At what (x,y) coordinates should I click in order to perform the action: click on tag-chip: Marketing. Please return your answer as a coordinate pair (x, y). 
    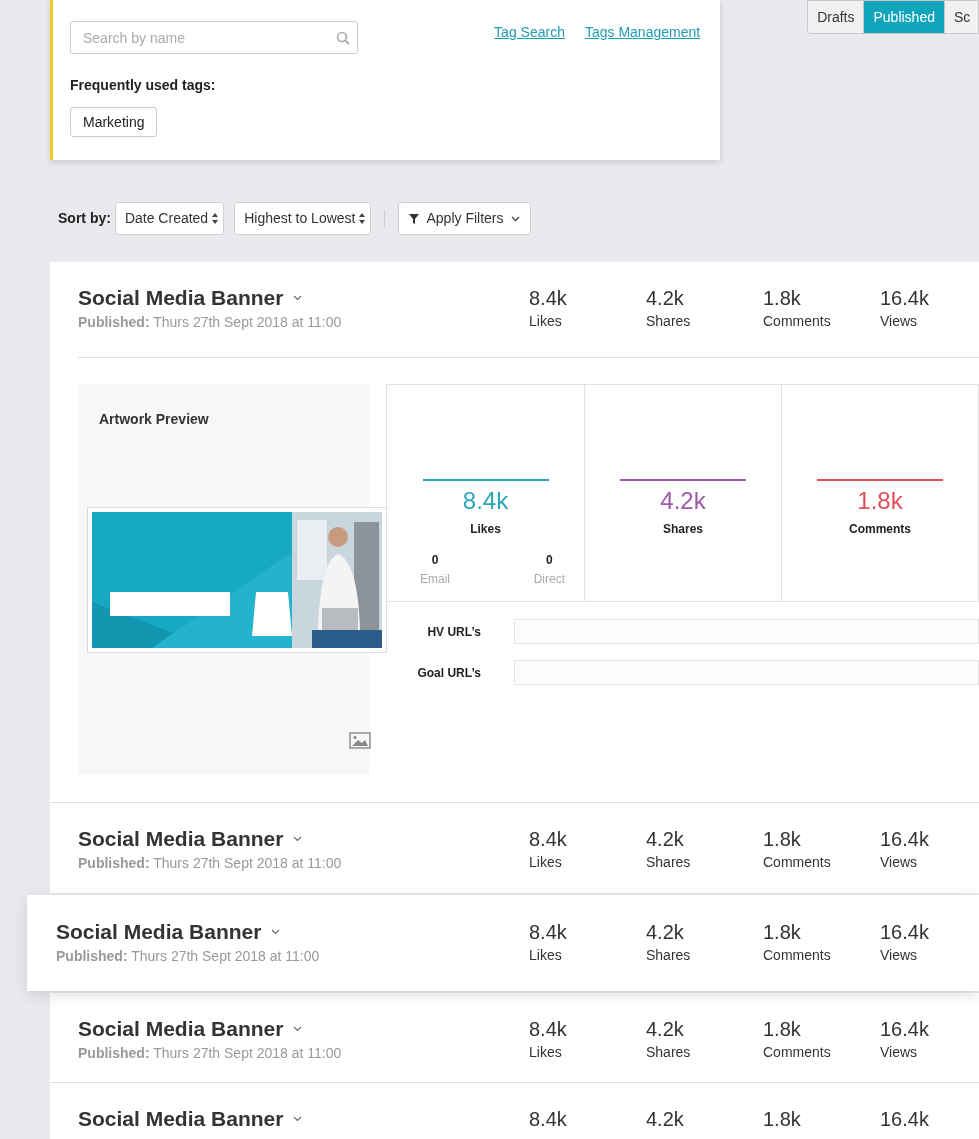
    Looking at the image, I should click on (114, 122).